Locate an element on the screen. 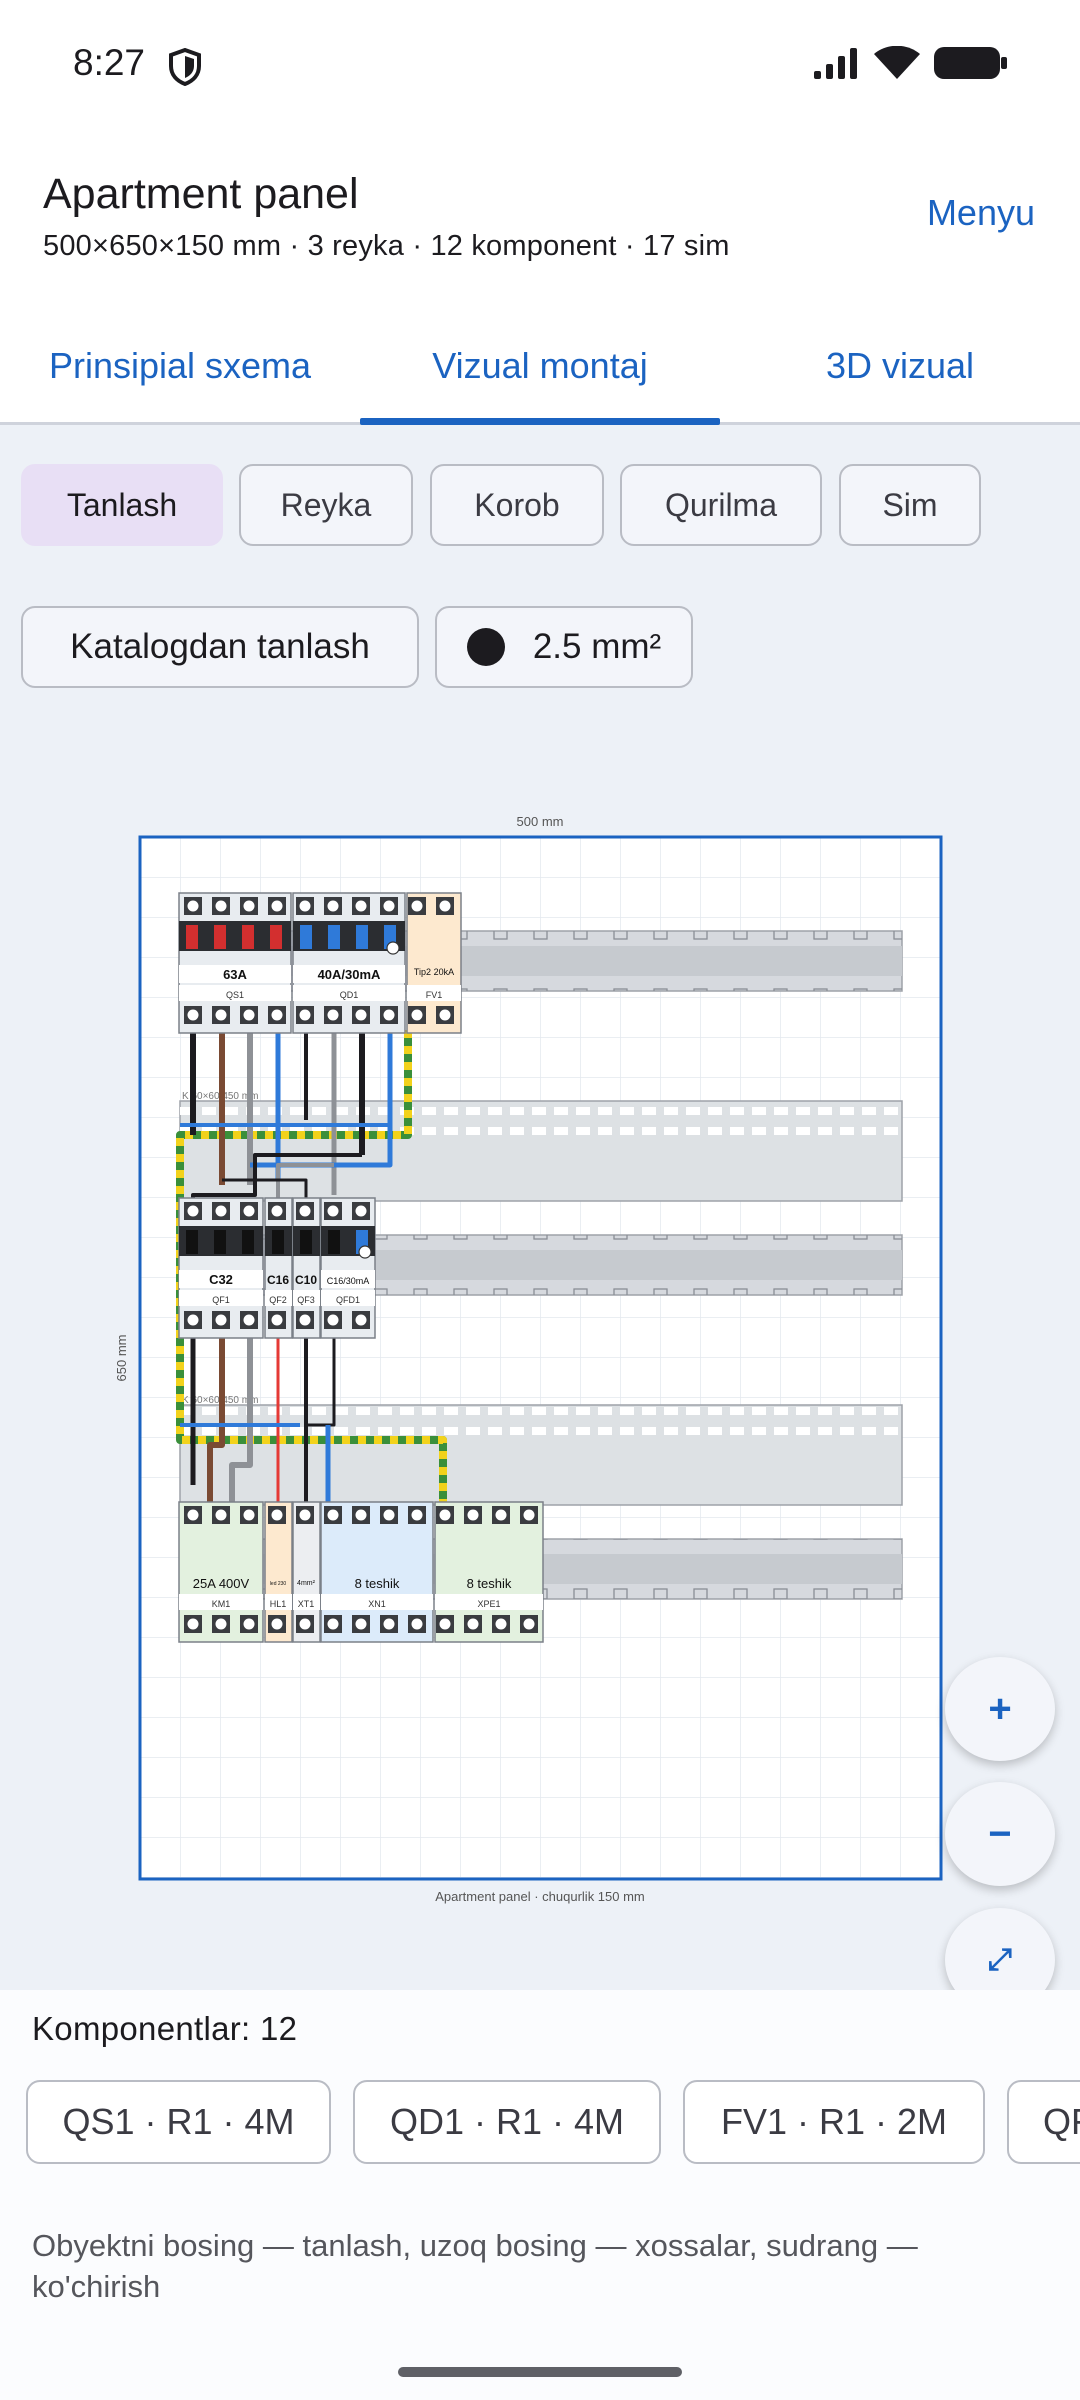  device-rating: 63A is located at coordinates (235, 974).